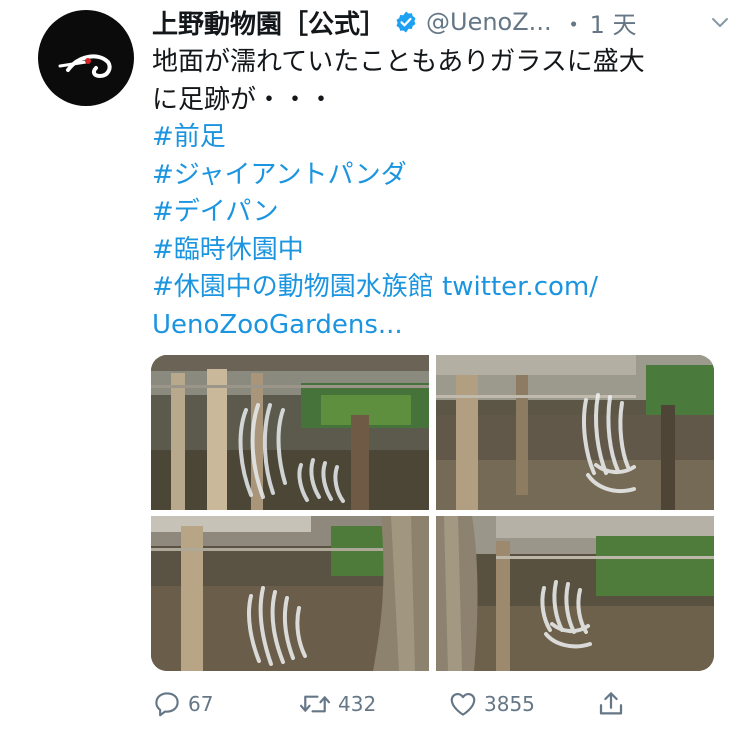 The width and height of the screenshot is (750, 731). Describe the element at coordinates (357, 704) in the screenshot. I see `retweet-count: 432` at that location.